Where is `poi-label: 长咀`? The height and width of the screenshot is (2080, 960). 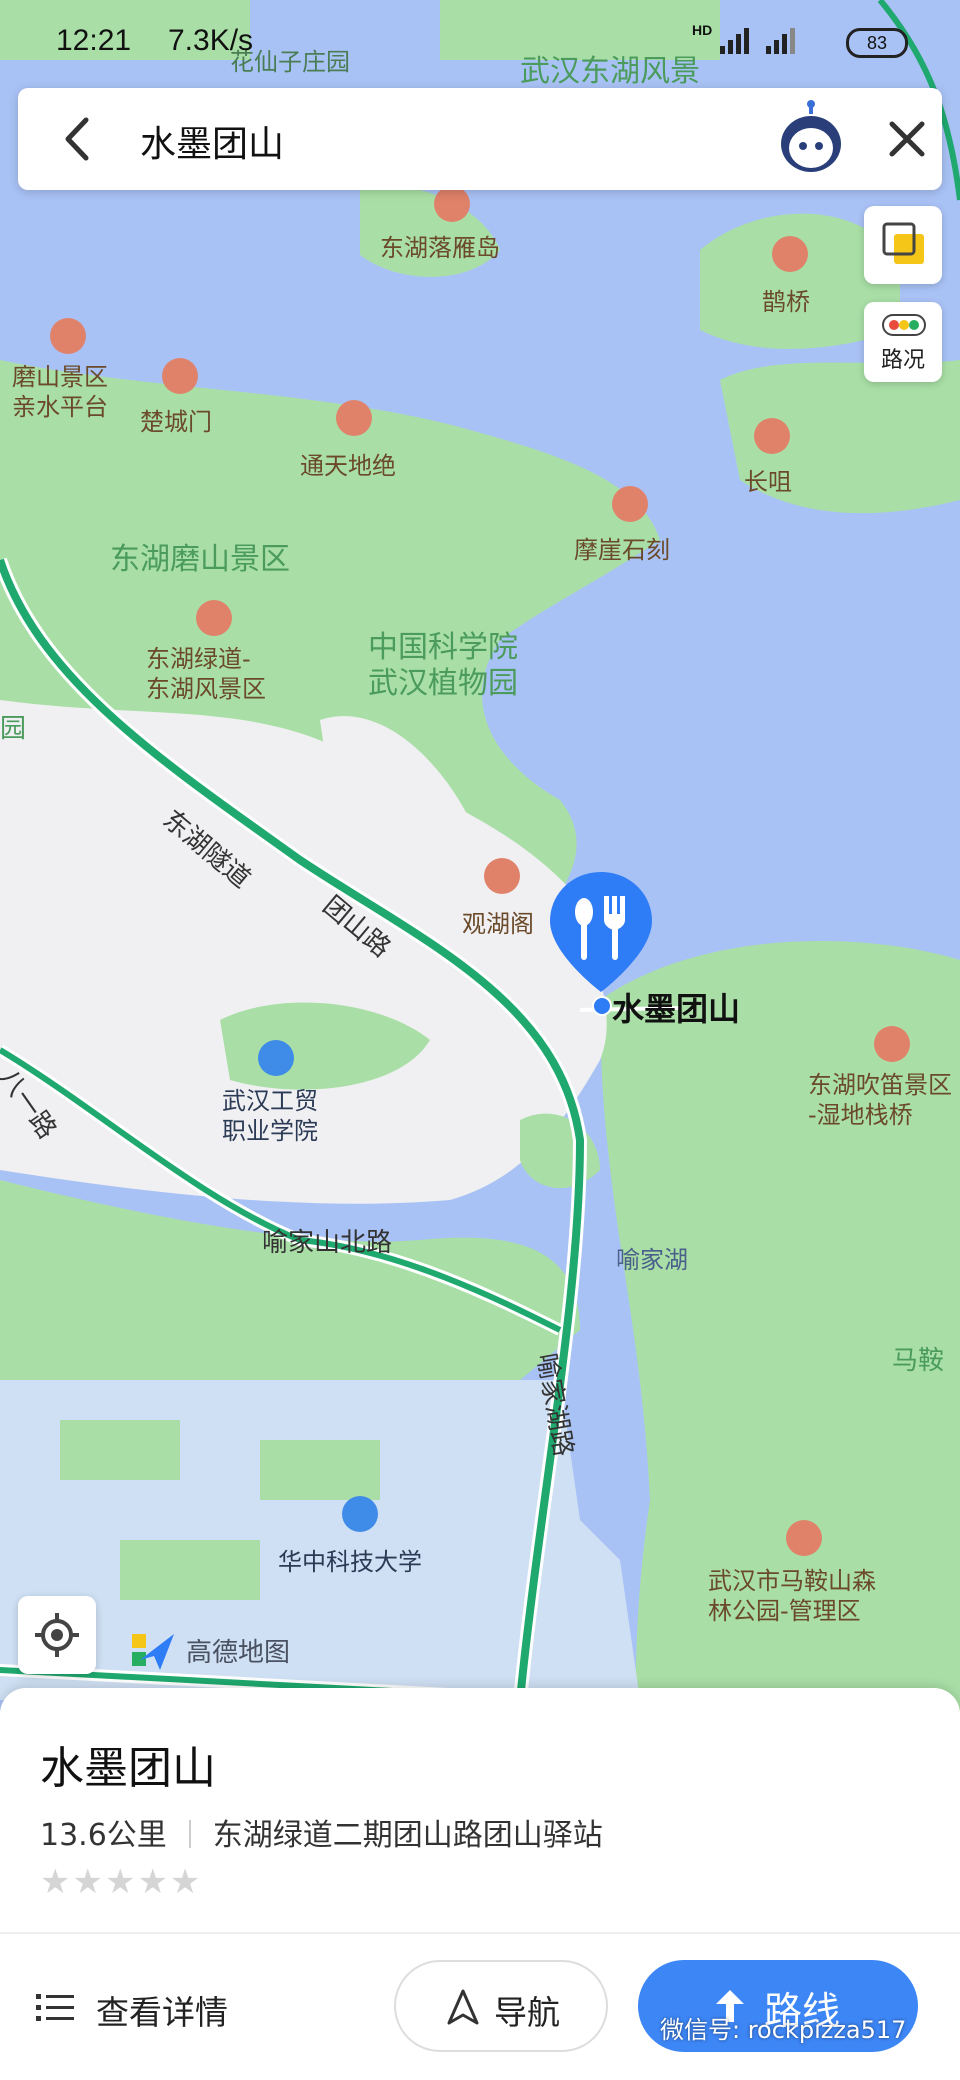
poi-label: 长咀 is located at coordinates (768, 479).